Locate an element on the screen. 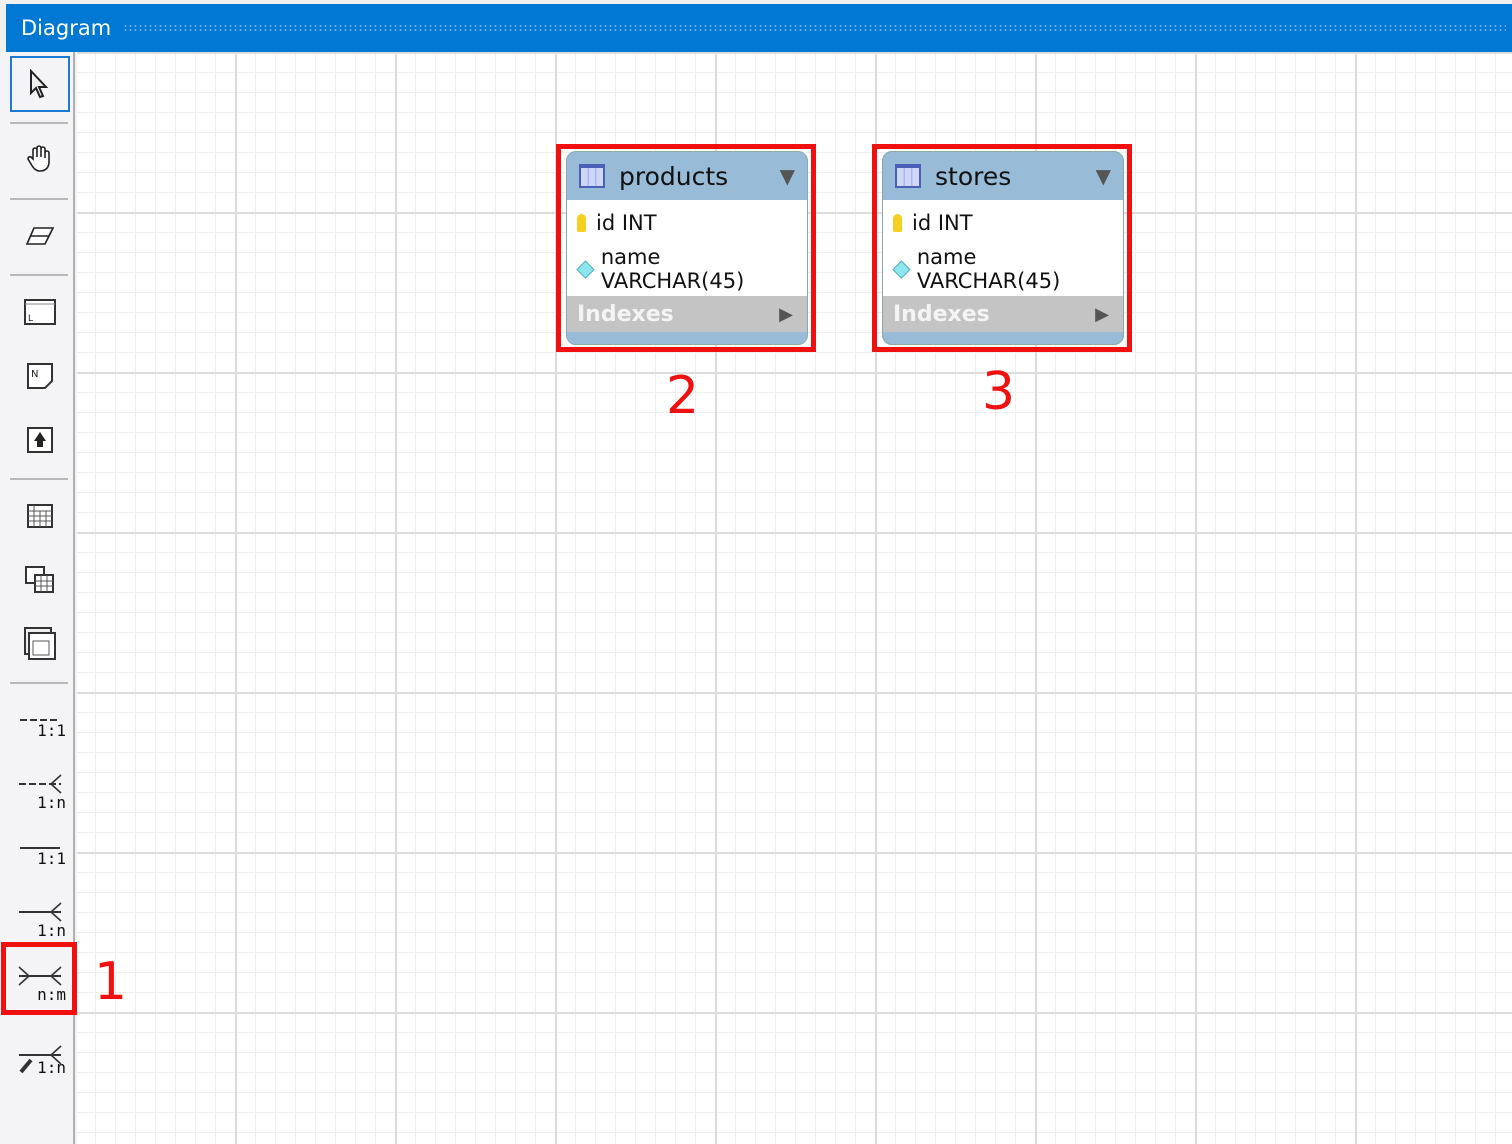  pointer-icon is located at coordinates (39, 84).